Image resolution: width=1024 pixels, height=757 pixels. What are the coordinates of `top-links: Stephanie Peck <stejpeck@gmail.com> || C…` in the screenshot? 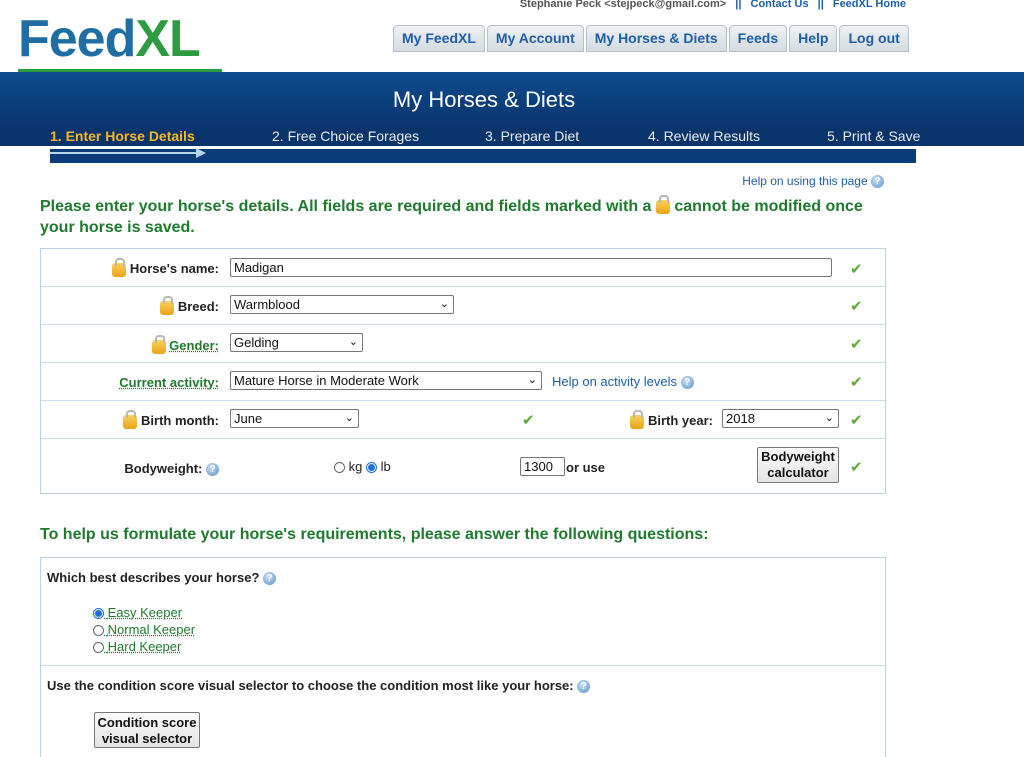 It's located at (712, 5).